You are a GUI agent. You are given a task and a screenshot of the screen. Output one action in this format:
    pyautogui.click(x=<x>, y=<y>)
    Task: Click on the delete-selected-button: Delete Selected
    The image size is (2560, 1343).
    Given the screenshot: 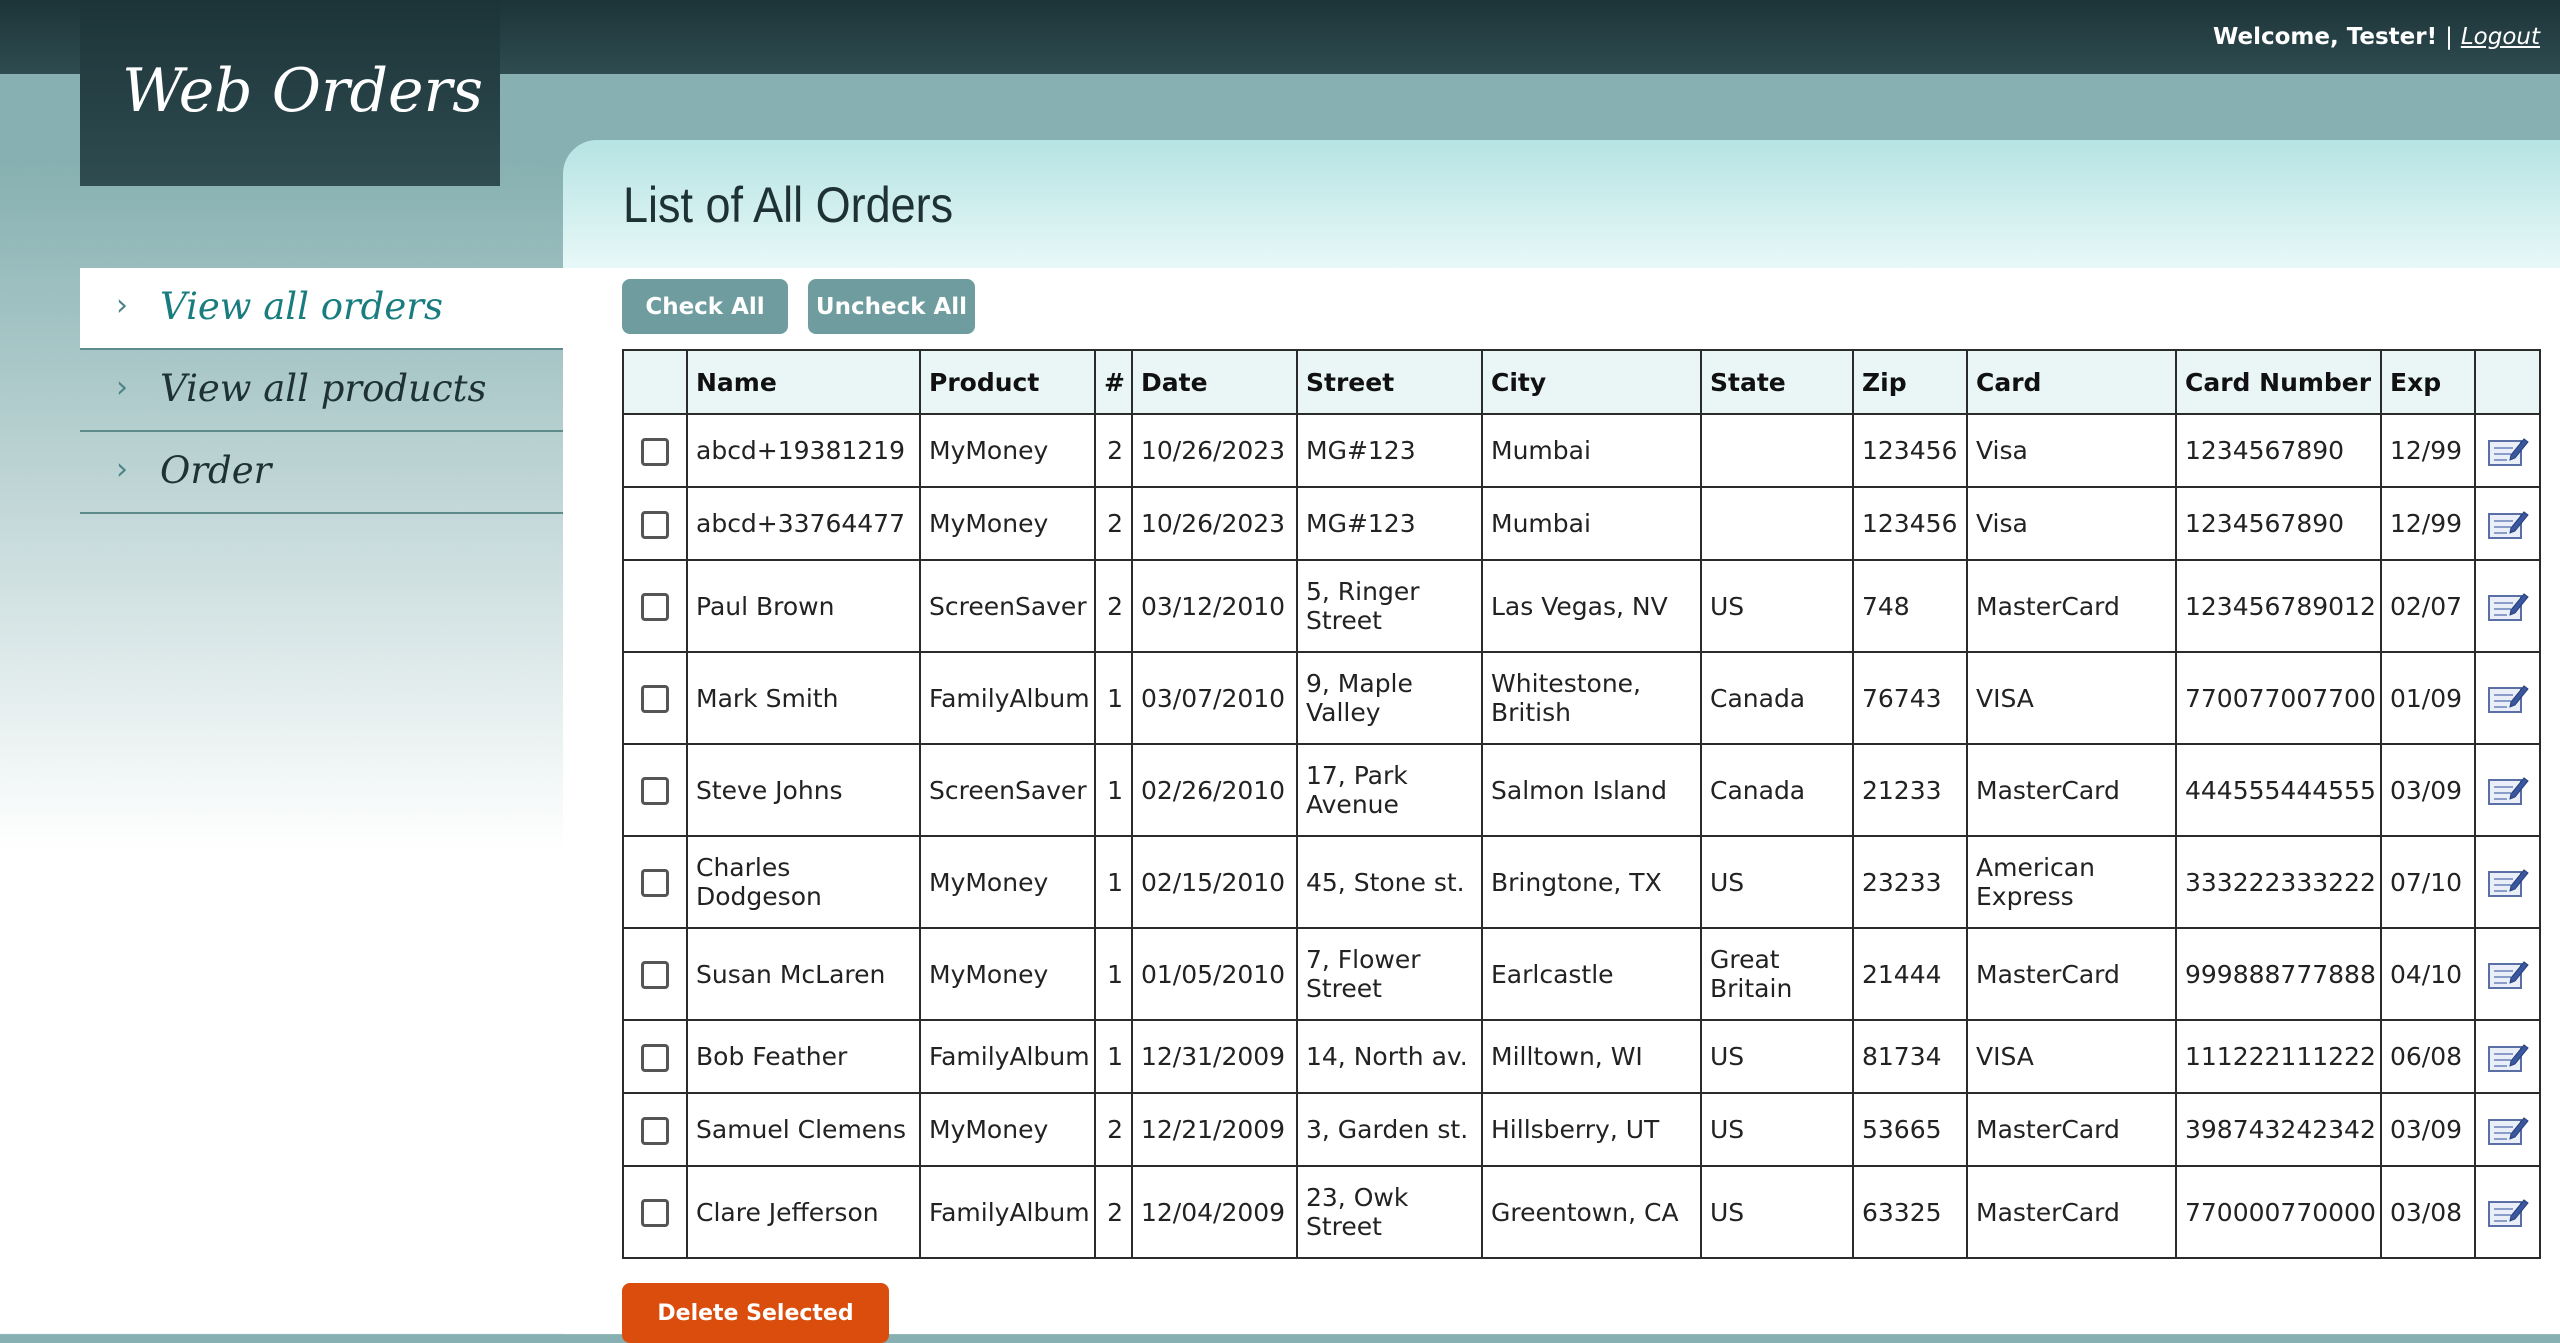 What is the action you would take?
    pyautogui.click(x=755, y=1313)
    